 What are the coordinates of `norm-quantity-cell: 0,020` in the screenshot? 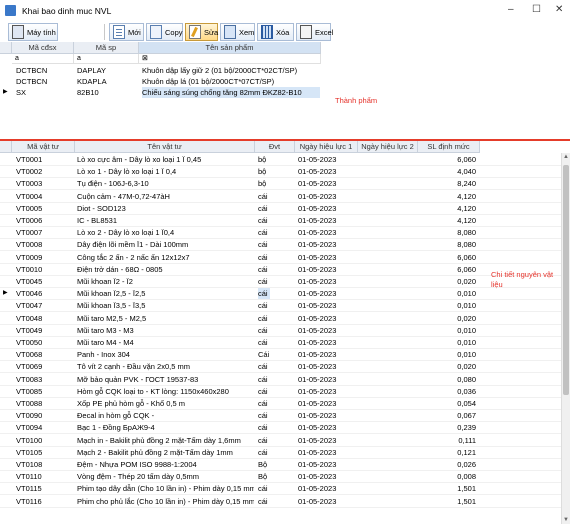 It's located at (466, 318).